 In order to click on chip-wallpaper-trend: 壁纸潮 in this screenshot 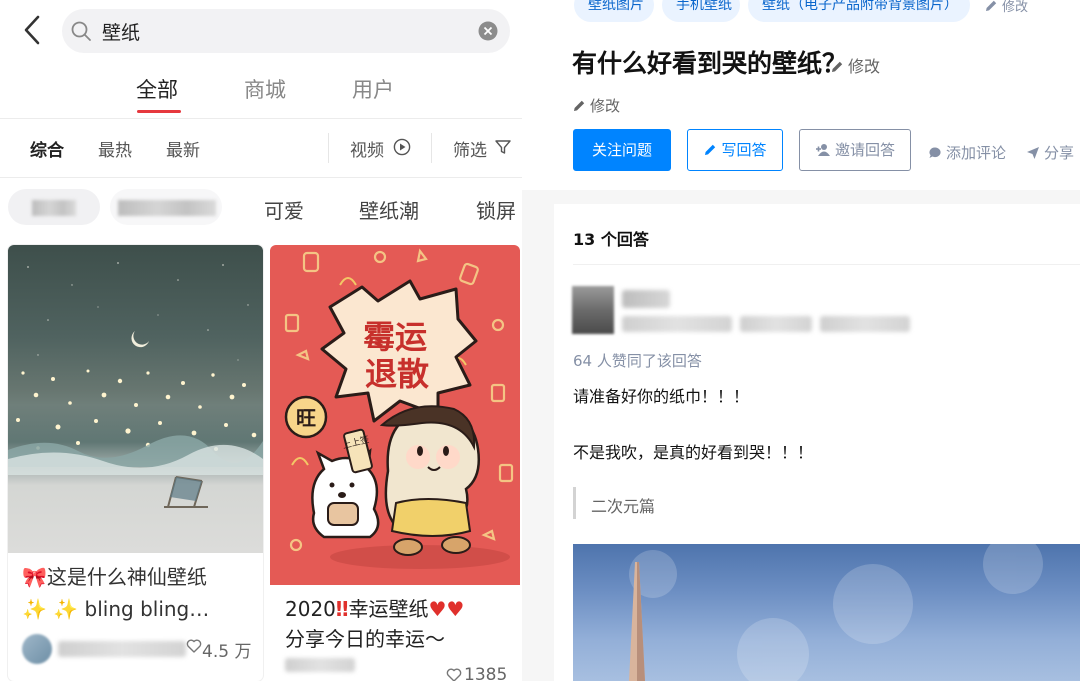, I will do `click(389, 209)`.